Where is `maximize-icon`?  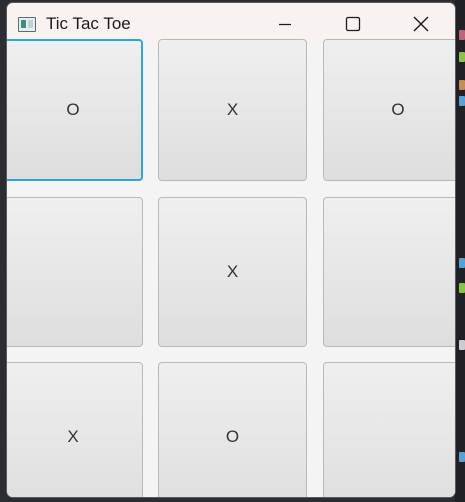
maximize-icon is located at coordinates (353, 24).